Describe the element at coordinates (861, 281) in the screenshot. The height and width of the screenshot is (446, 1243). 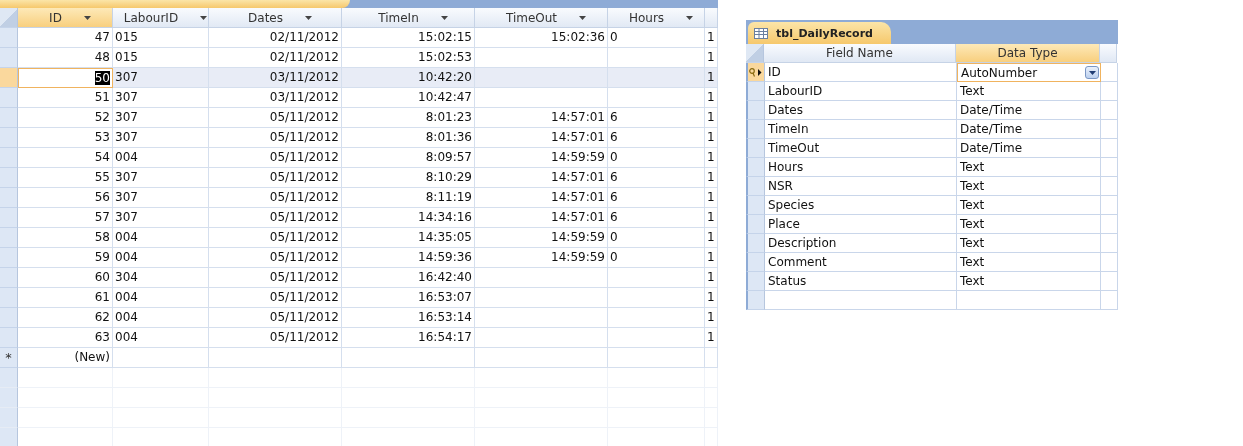
I see `table-cell: Status` at that location.